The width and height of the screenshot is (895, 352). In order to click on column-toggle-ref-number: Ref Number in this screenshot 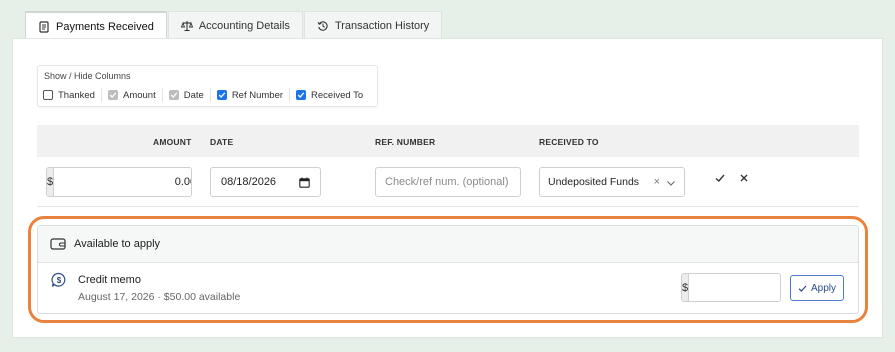, I will do `click(253, 95)`.